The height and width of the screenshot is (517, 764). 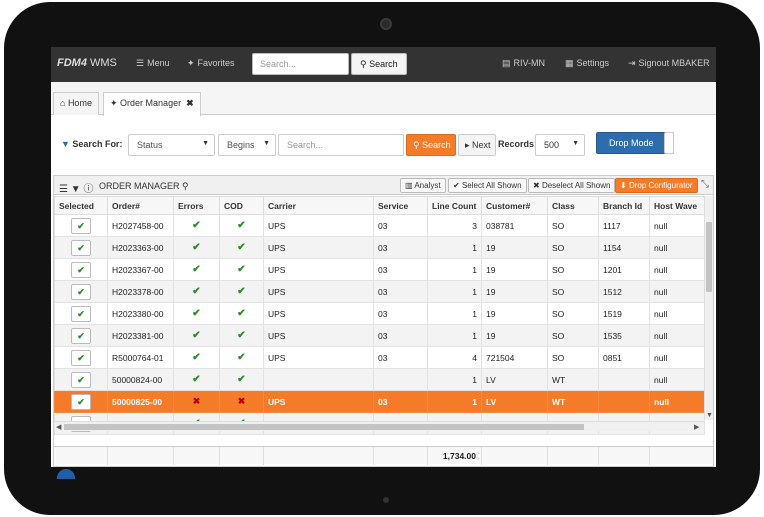 I want to click on col-header: Class, so click(x=573, y=205).